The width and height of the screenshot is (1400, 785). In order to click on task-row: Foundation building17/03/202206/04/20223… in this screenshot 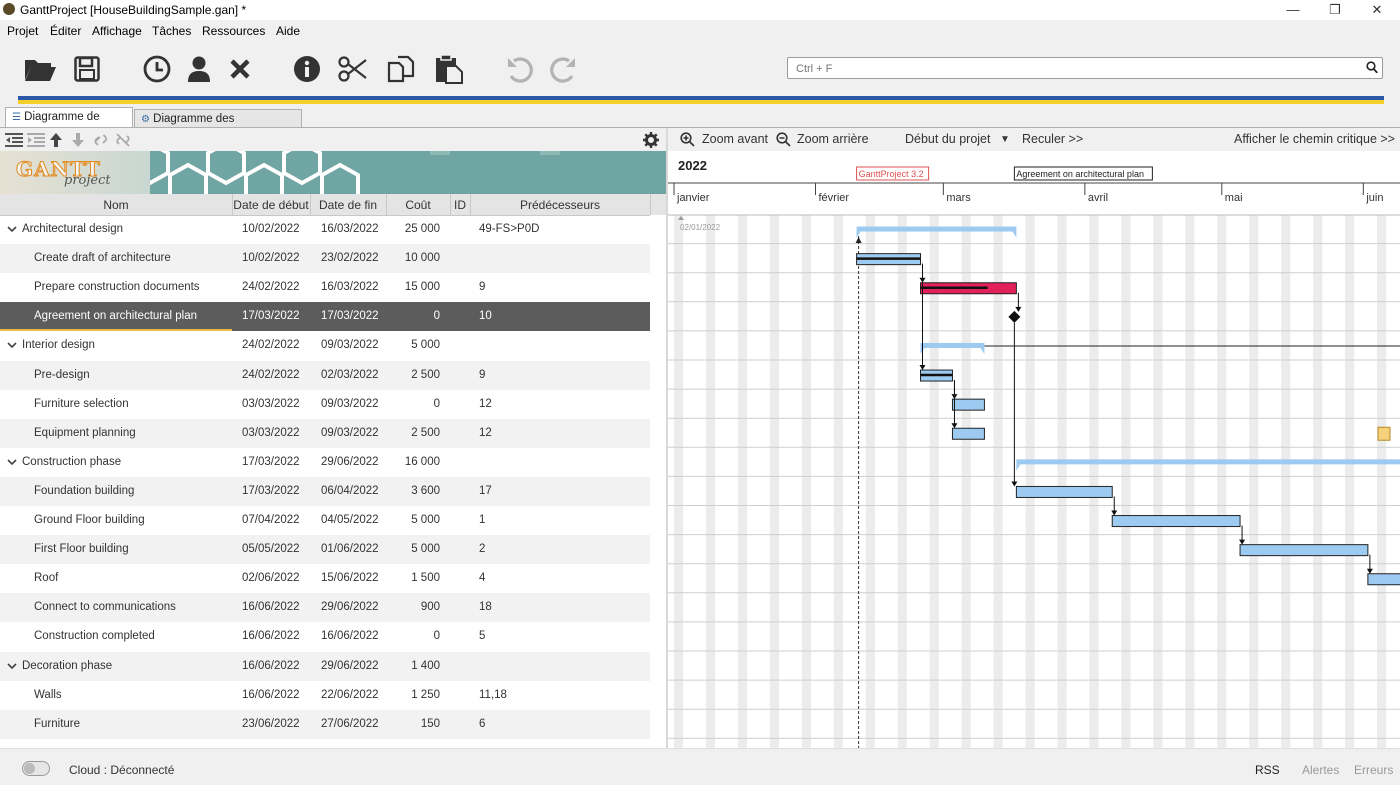, I will do `click(325, 491)`.